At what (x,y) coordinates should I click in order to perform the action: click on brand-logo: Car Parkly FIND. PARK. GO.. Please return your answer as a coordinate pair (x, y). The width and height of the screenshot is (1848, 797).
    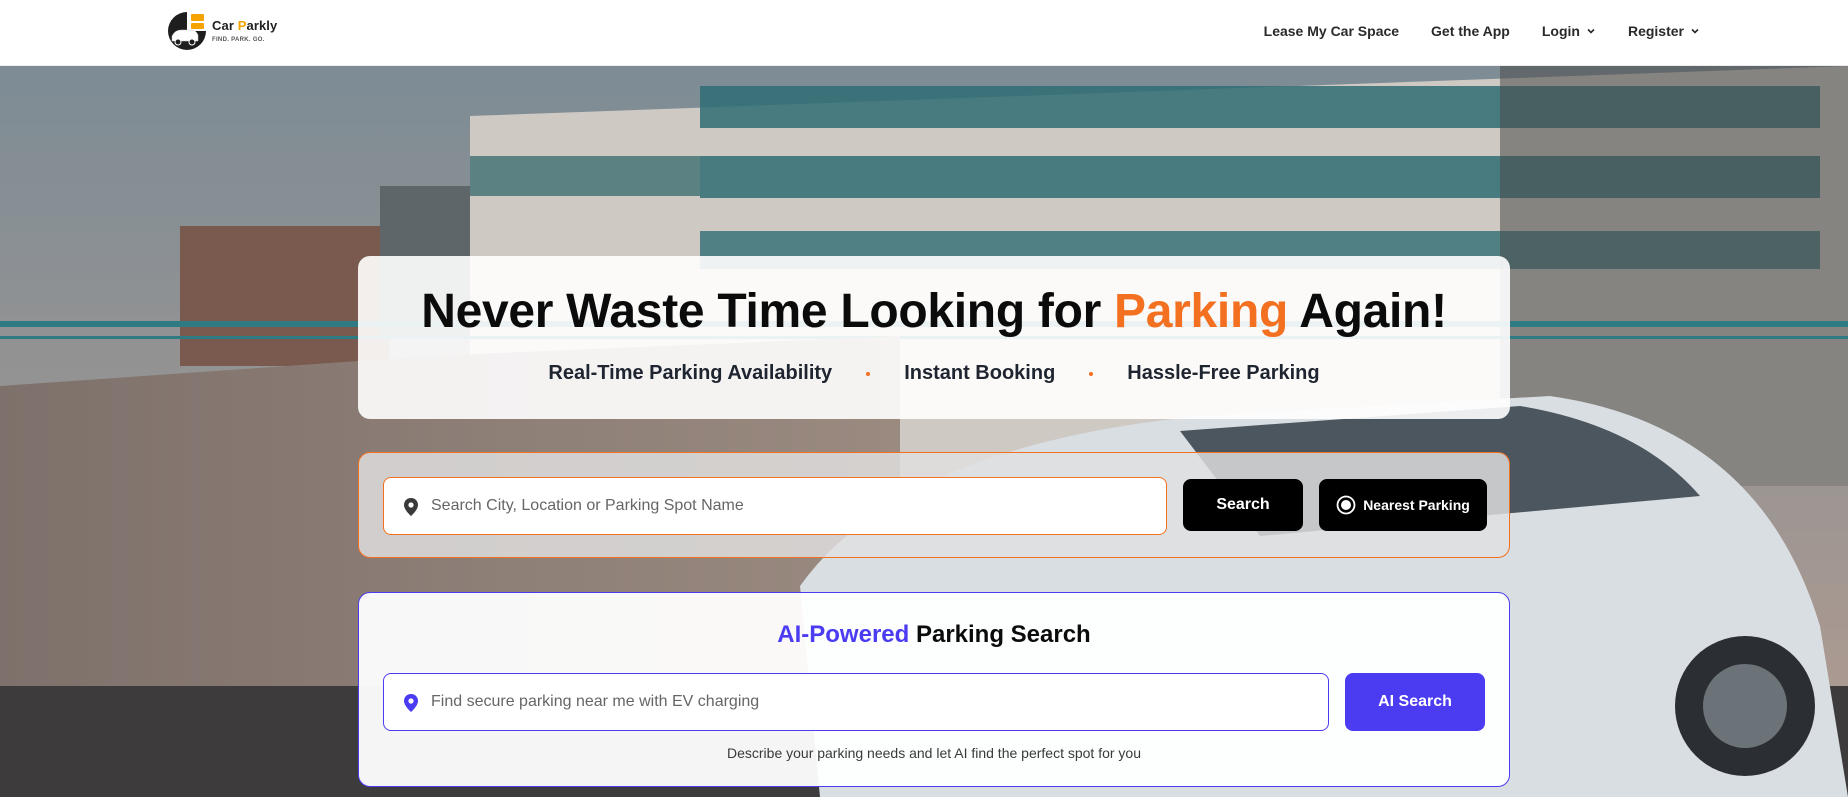
    Looking at the image, I should click on (231, 31).